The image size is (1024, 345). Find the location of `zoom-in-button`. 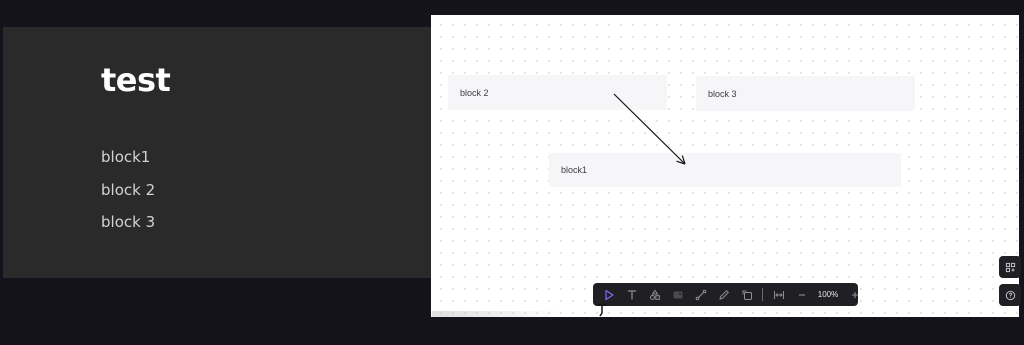

zoom-in-button is located at coordinates (854, 294).